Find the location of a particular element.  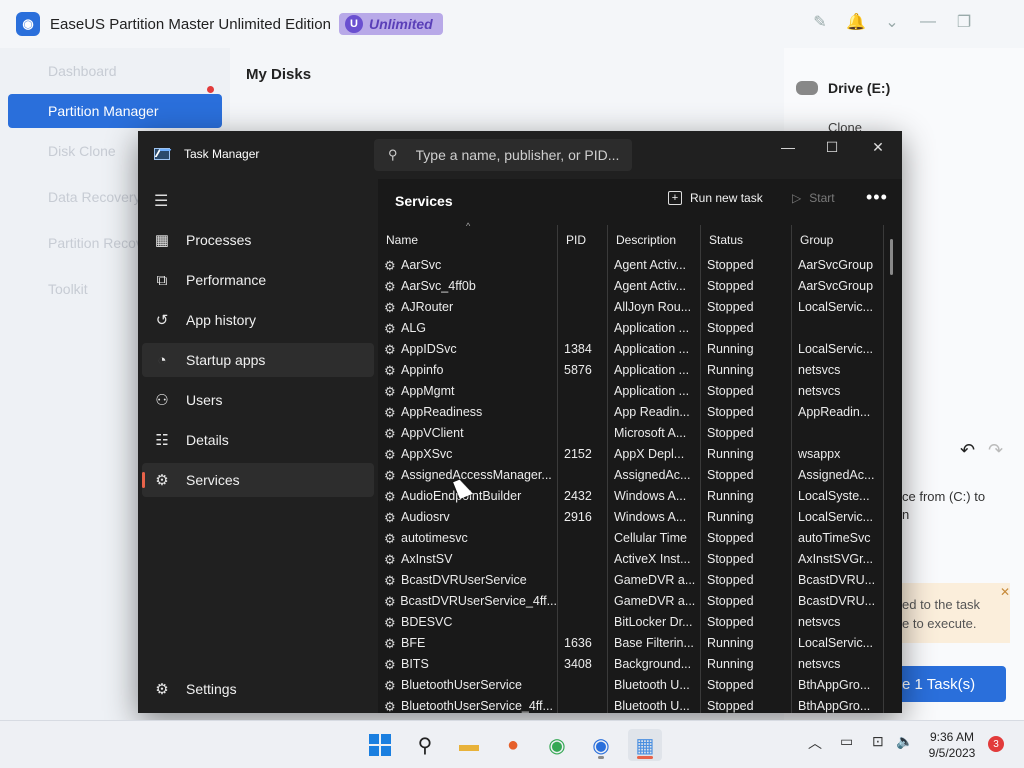

service-name: BcastDVRUserService is located at coordinates (464, 580).